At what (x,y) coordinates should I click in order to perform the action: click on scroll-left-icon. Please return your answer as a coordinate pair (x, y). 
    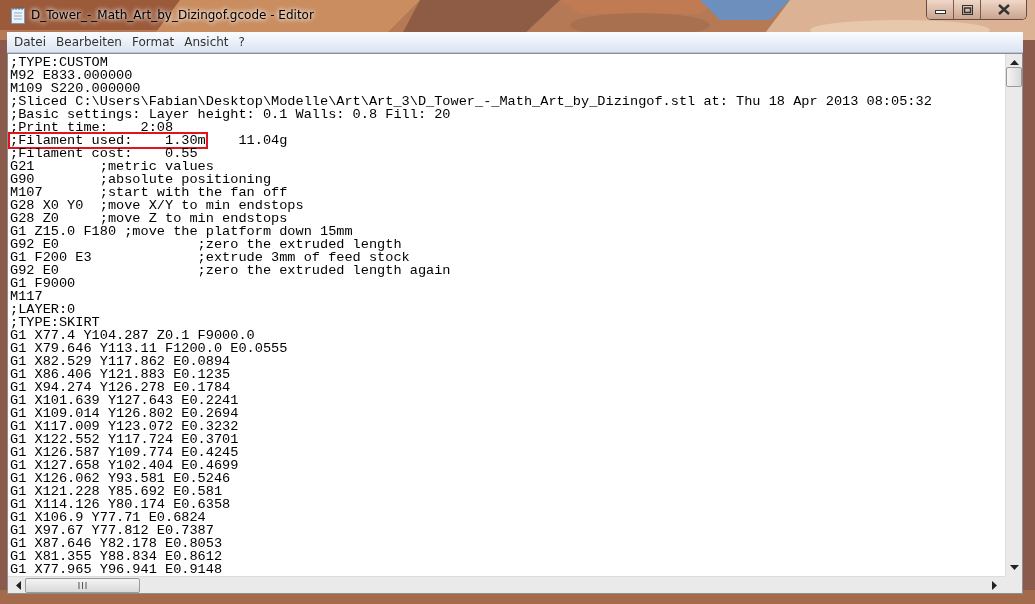
    Looking at the image, I should click on (18, 585).